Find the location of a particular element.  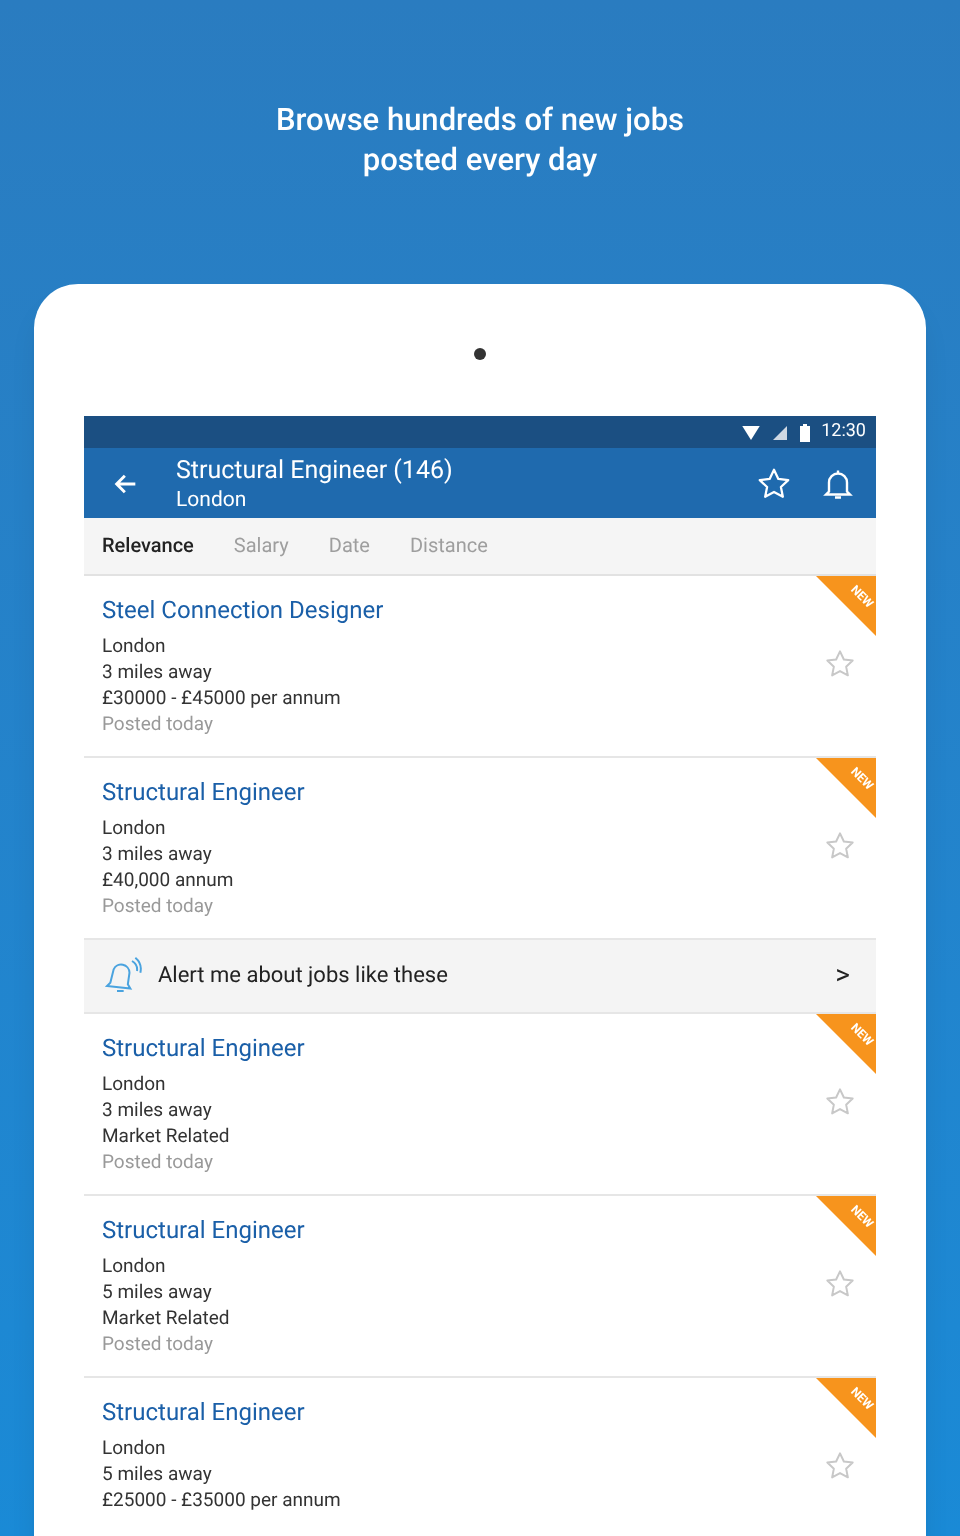

toolbar-subtitle: London is located at coordinates (212, 498).